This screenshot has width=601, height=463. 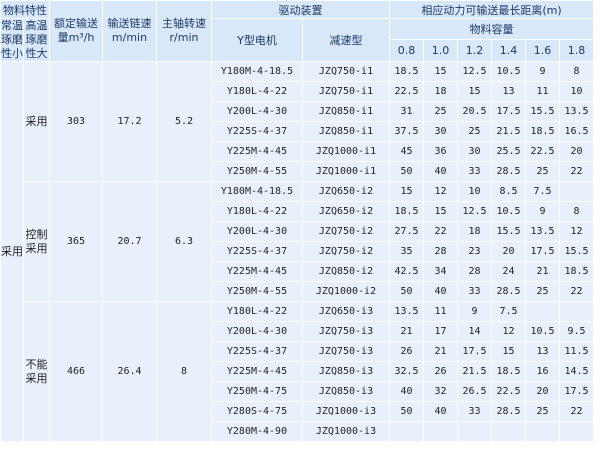 I want to click on high-temp-header: 高温琢磨性大, so click(x=36, y=40).